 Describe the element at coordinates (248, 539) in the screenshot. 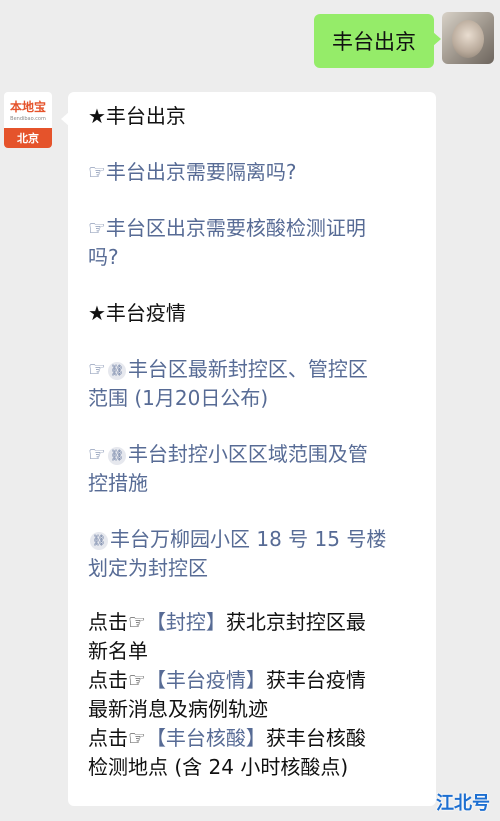

I see `link-wanliuyuan-line1: 丰台万柳园小区 18 号 15 号楼` at that location.